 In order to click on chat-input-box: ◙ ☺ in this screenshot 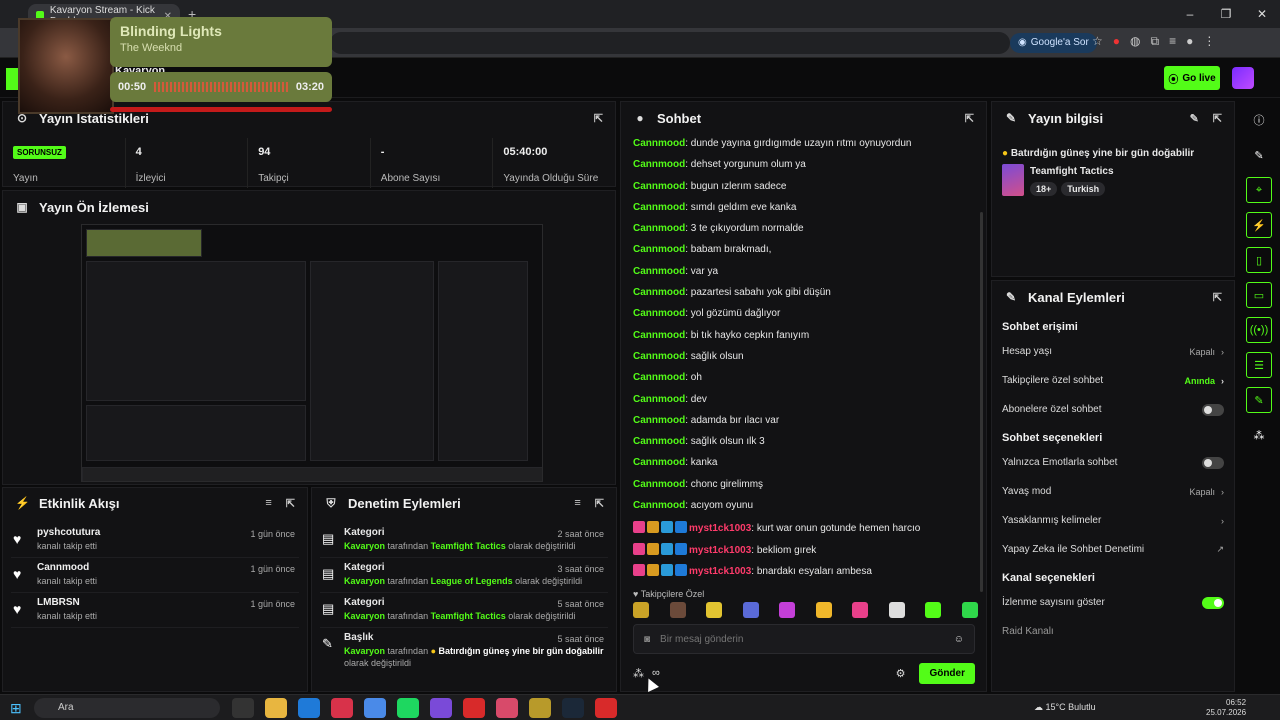, I will do `click(804, 639)`.